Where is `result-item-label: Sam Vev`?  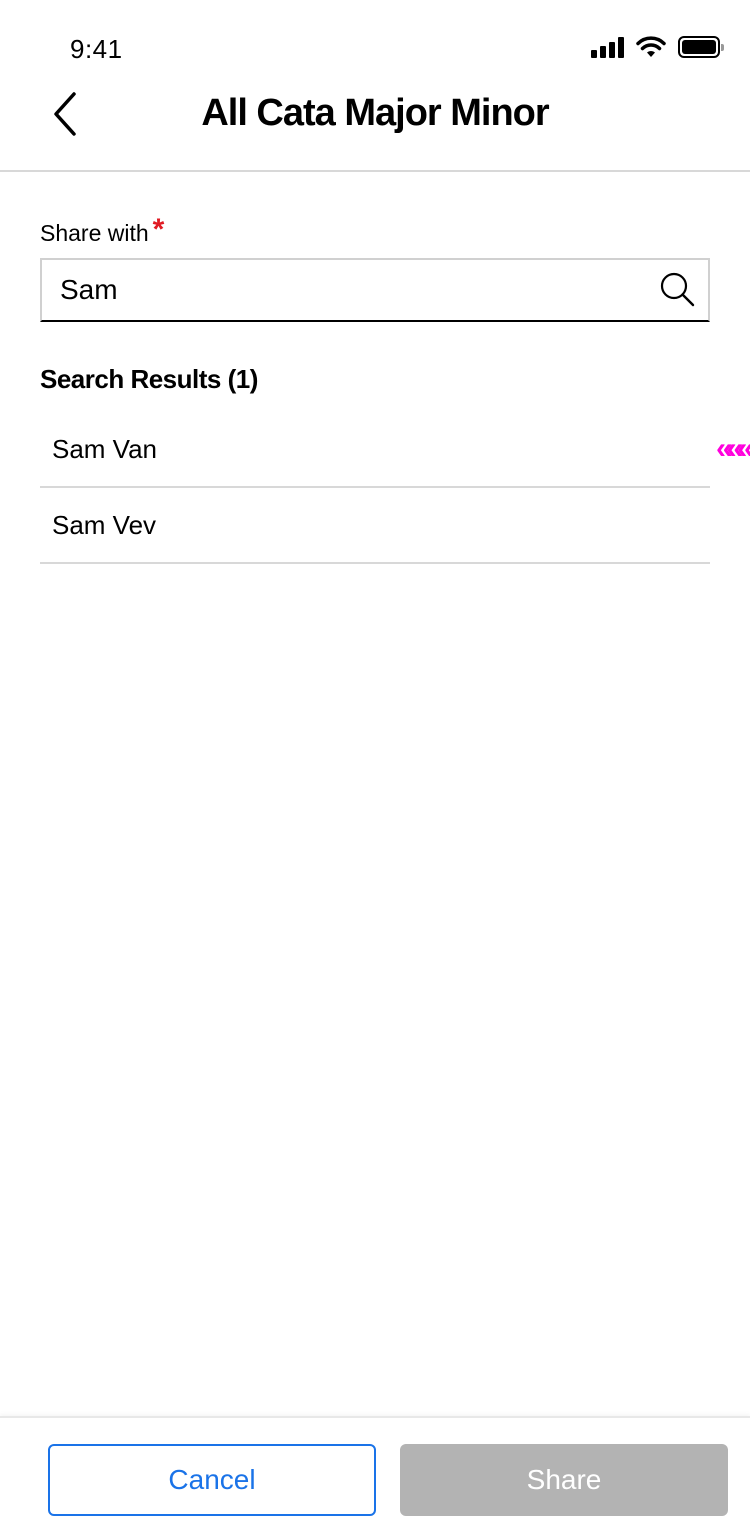 result-item-label: Sam Vev is located at coordinates (104, 524).